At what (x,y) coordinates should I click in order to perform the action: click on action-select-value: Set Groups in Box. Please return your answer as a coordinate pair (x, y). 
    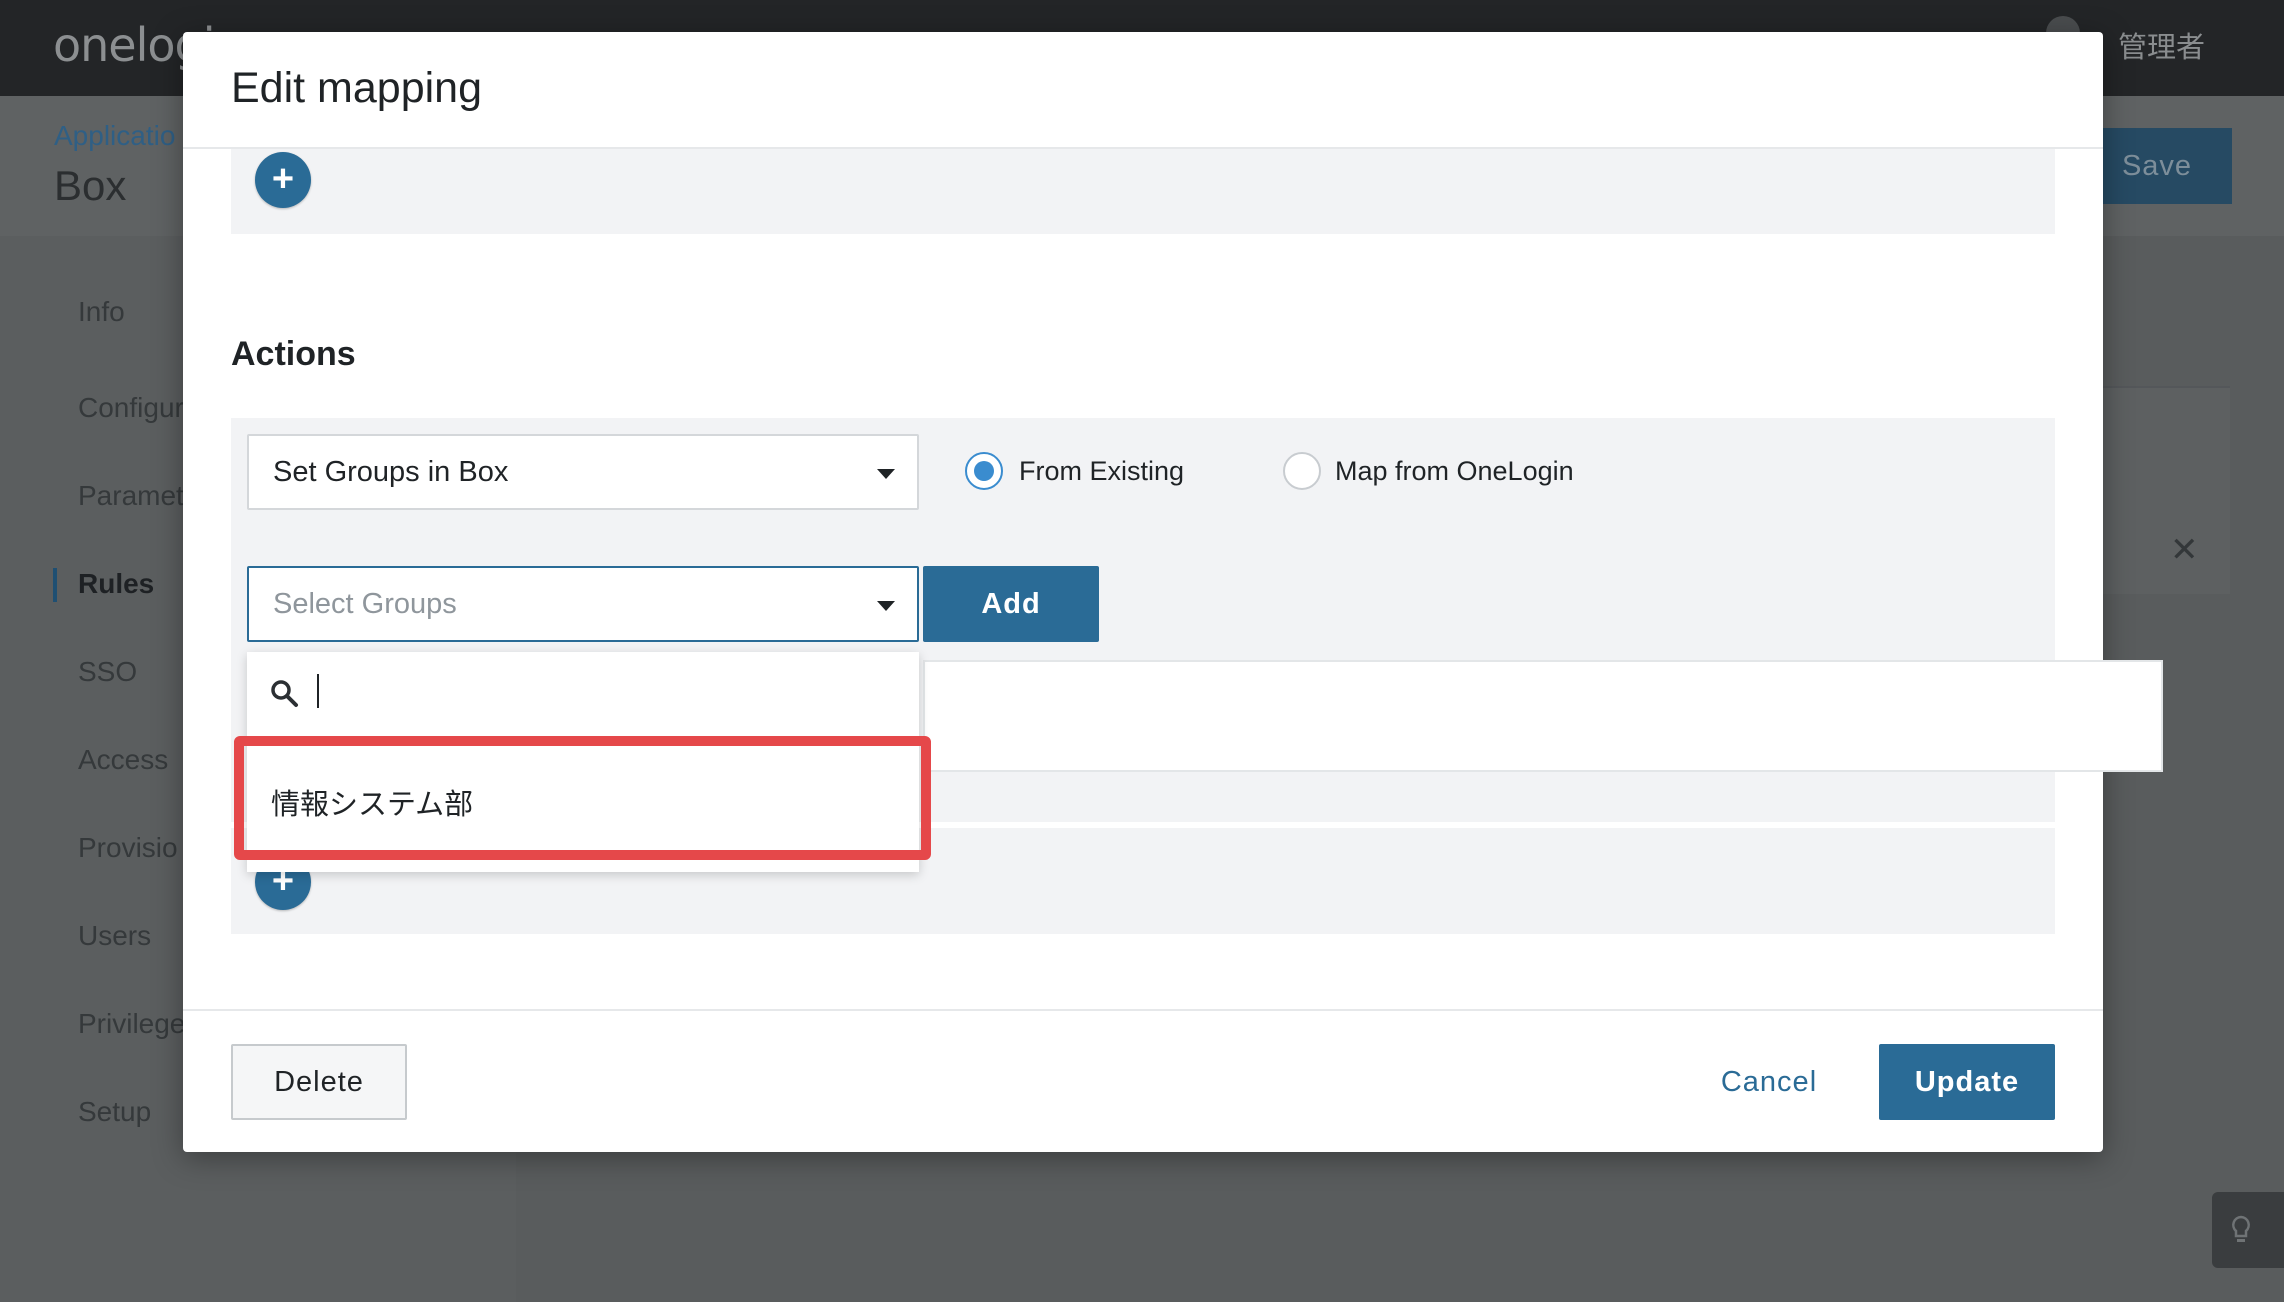
    Looking at the image, I should click on (391, 472).